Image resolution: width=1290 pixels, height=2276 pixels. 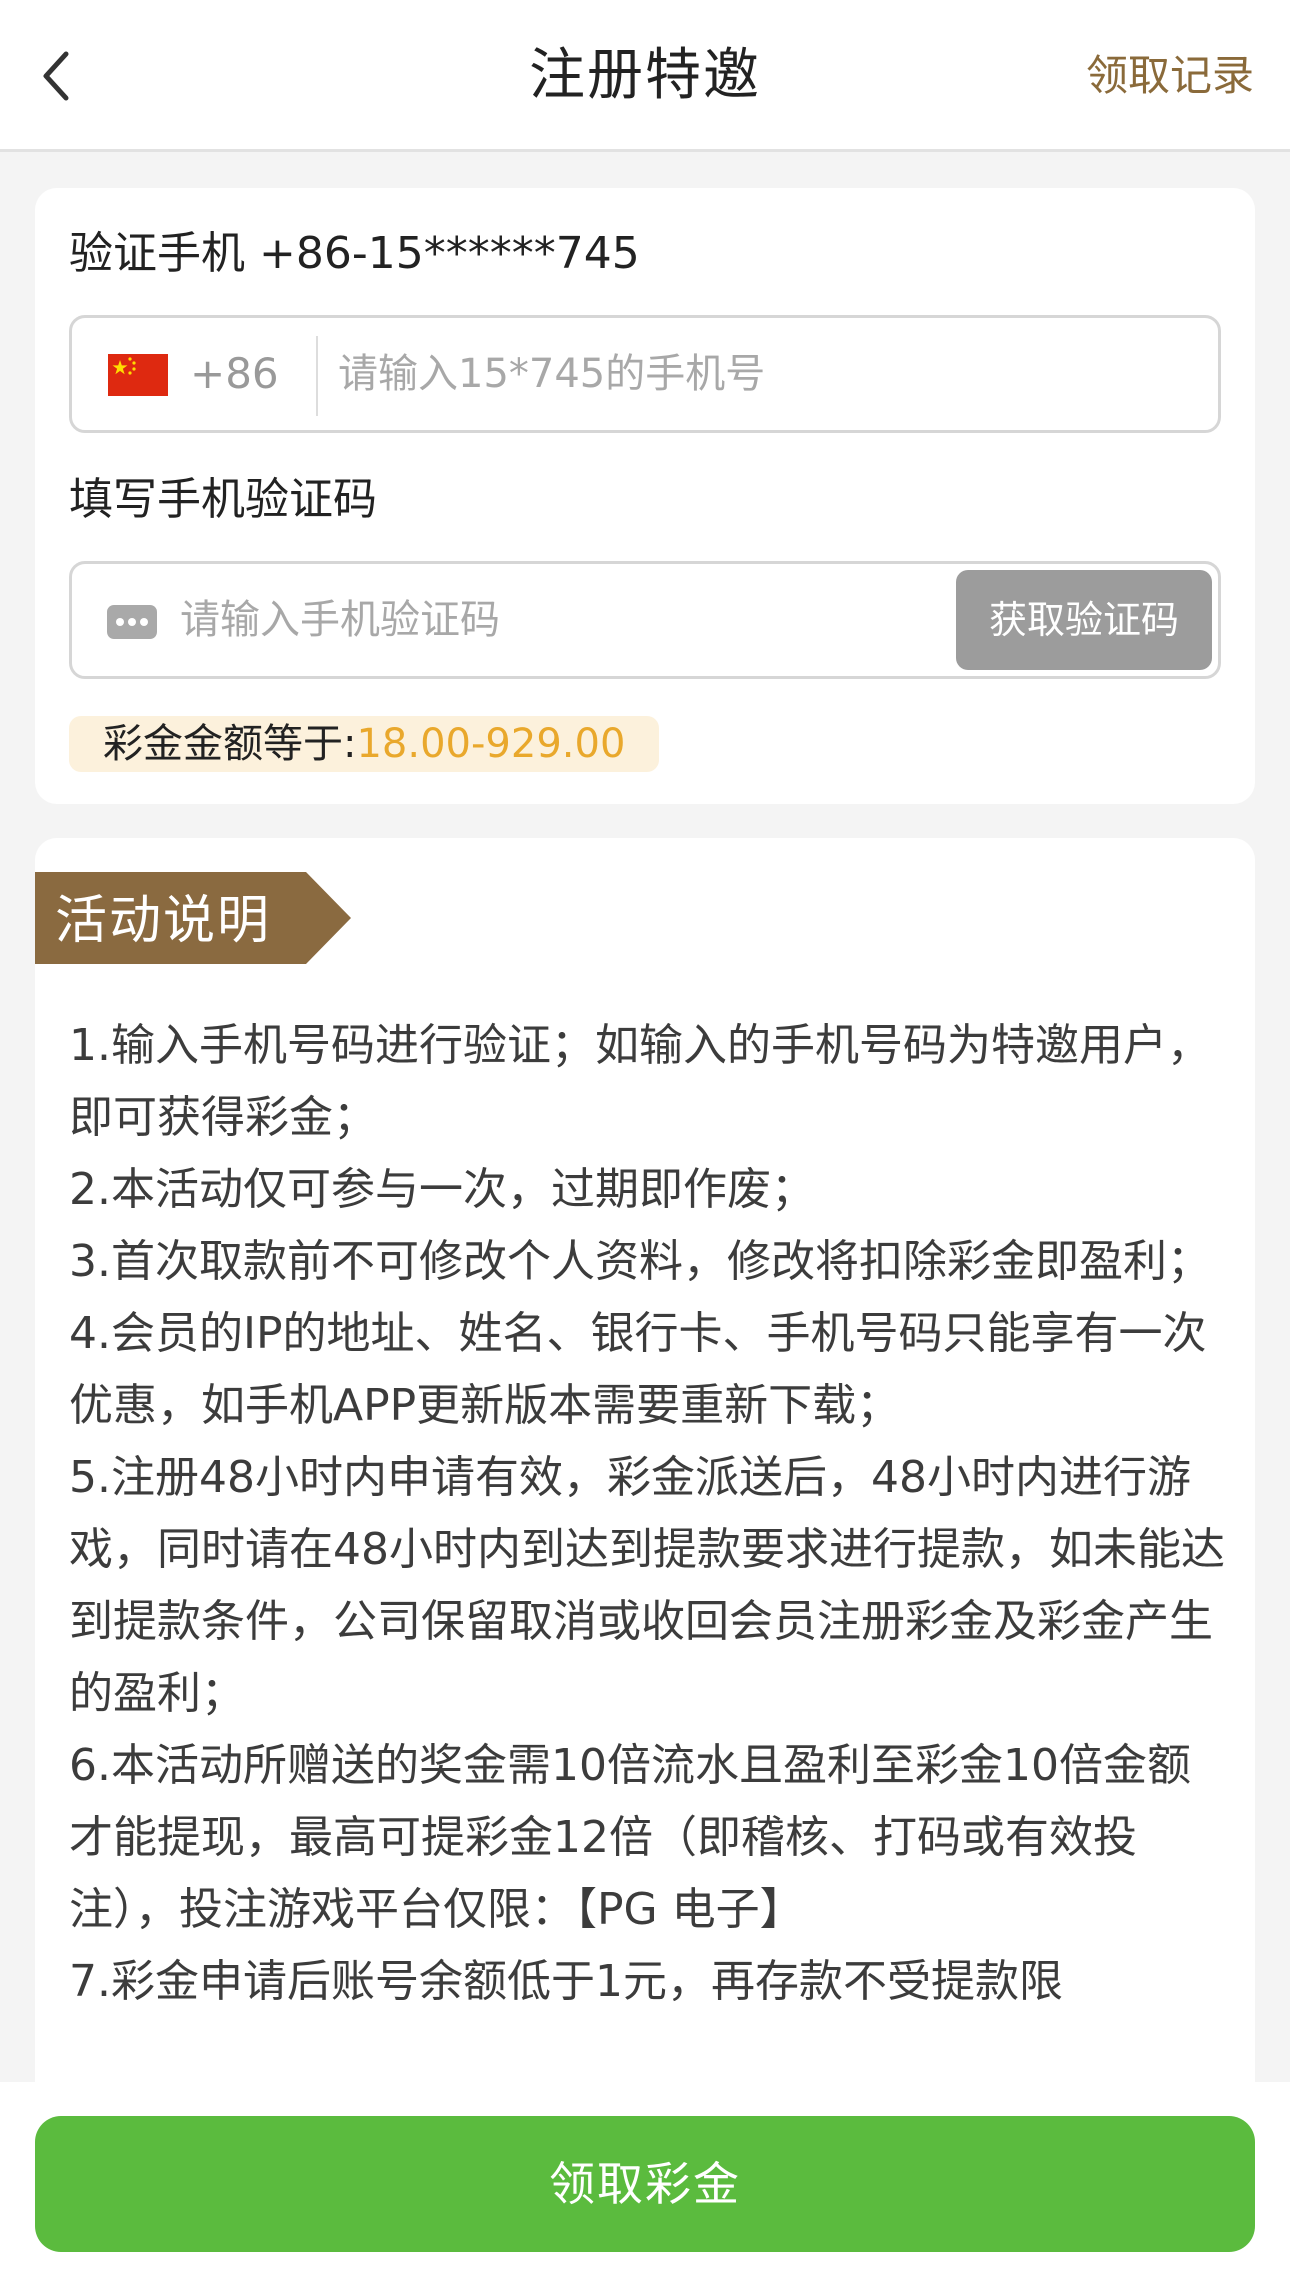 I want to click on phone-field: +86, so click(x=645, y=374).